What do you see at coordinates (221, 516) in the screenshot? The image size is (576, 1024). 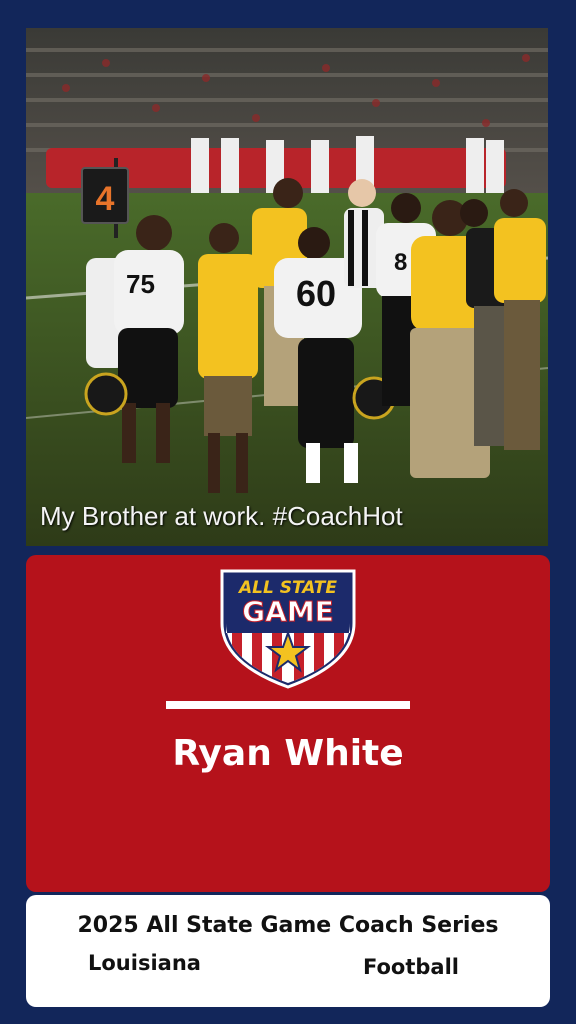 I see `photo-caption: My Brother at work. #CoachHot` at bounding box center [221, 516].